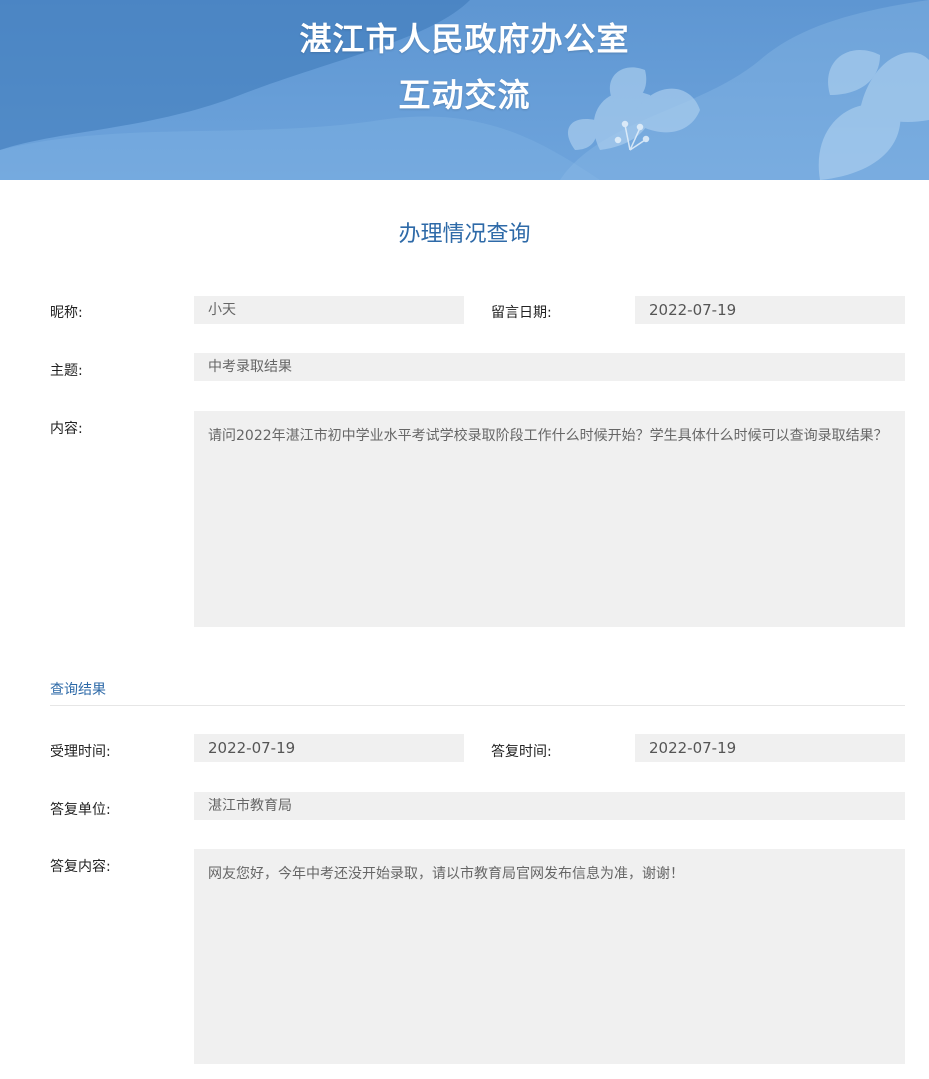  Describe the element at coordinates (66, 429) in the screenshot. I see `content-label: 内容:` at that location.